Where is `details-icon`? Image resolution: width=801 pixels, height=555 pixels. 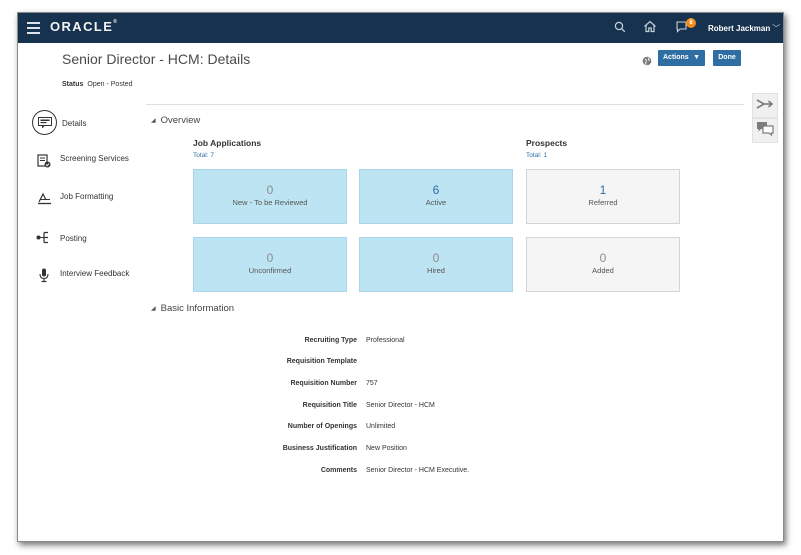 details-icon is located at coordinates (44, 122).